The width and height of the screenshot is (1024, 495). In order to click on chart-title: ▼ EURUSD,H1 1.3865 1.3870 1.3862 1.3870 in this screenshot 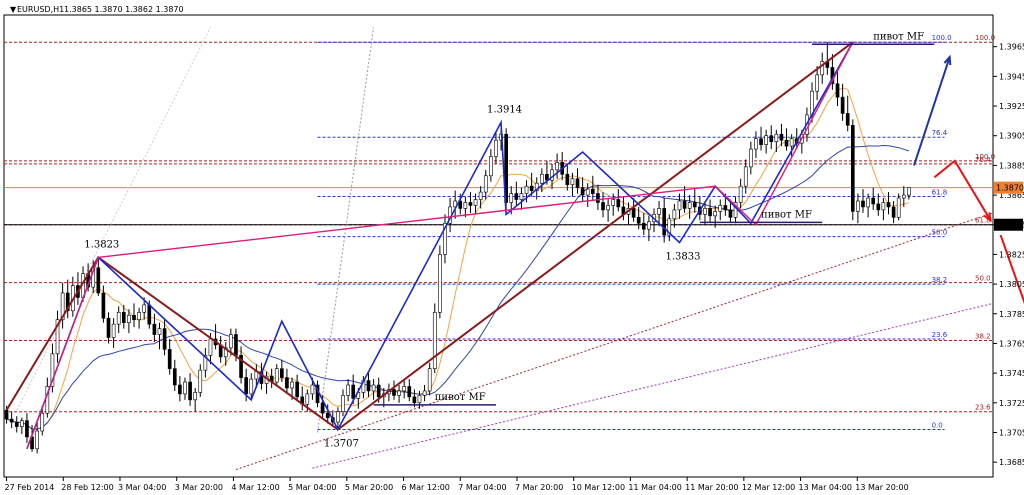, I will do `click(97, 9)`.